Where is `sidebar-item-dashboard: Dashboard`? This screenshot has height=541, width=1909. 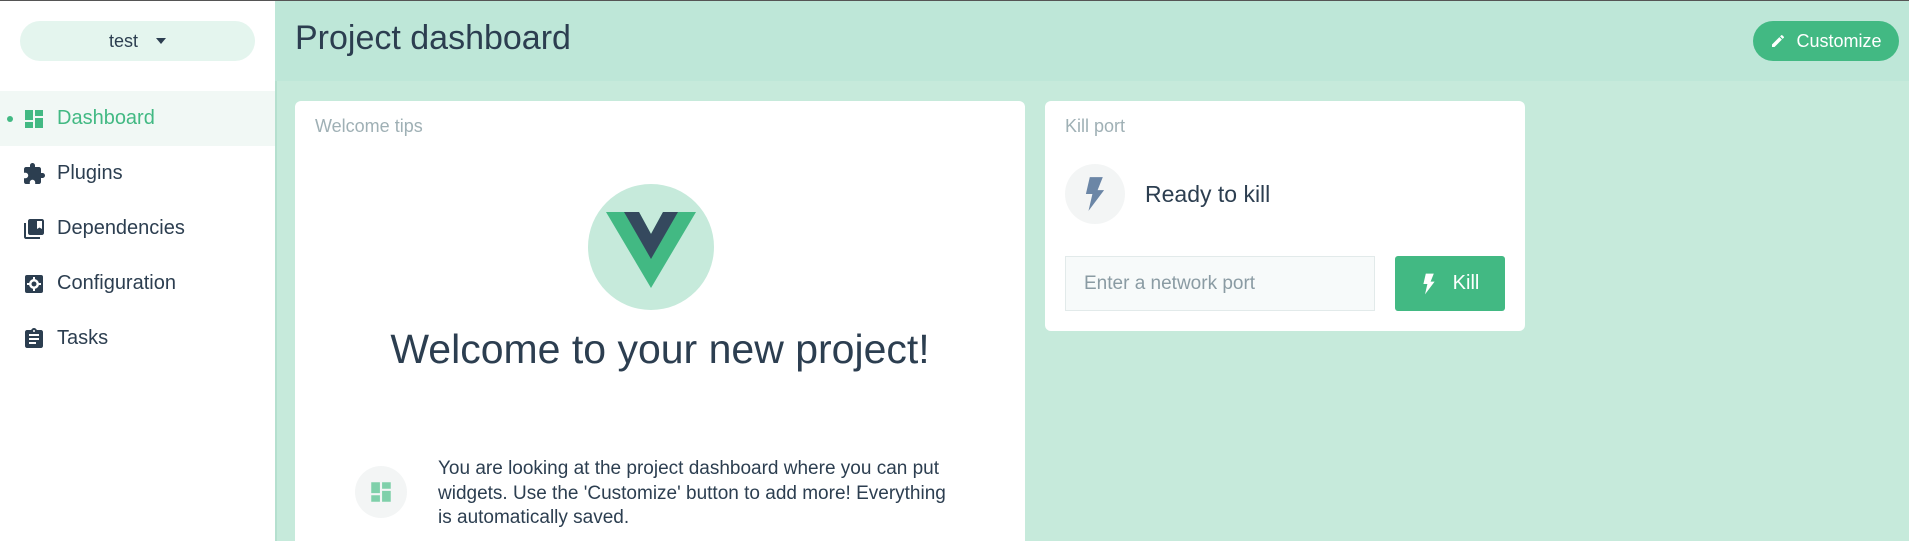
sidebar-item-dashboard: Dashboard is located at coordinates (137, 118).